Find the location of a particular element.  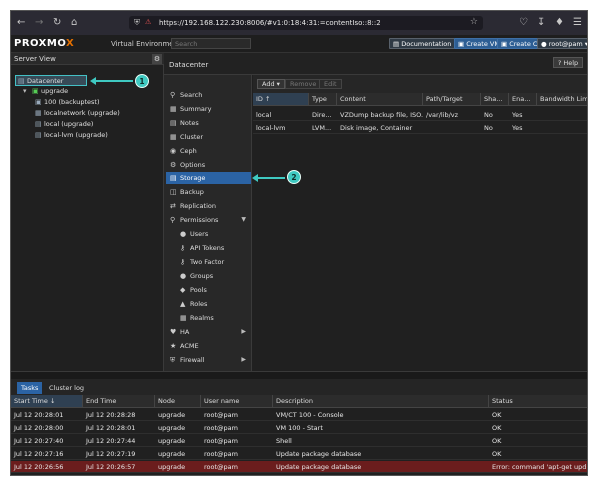

menu-item-storage: ▤ Storage is located at coordinates (208, 178).